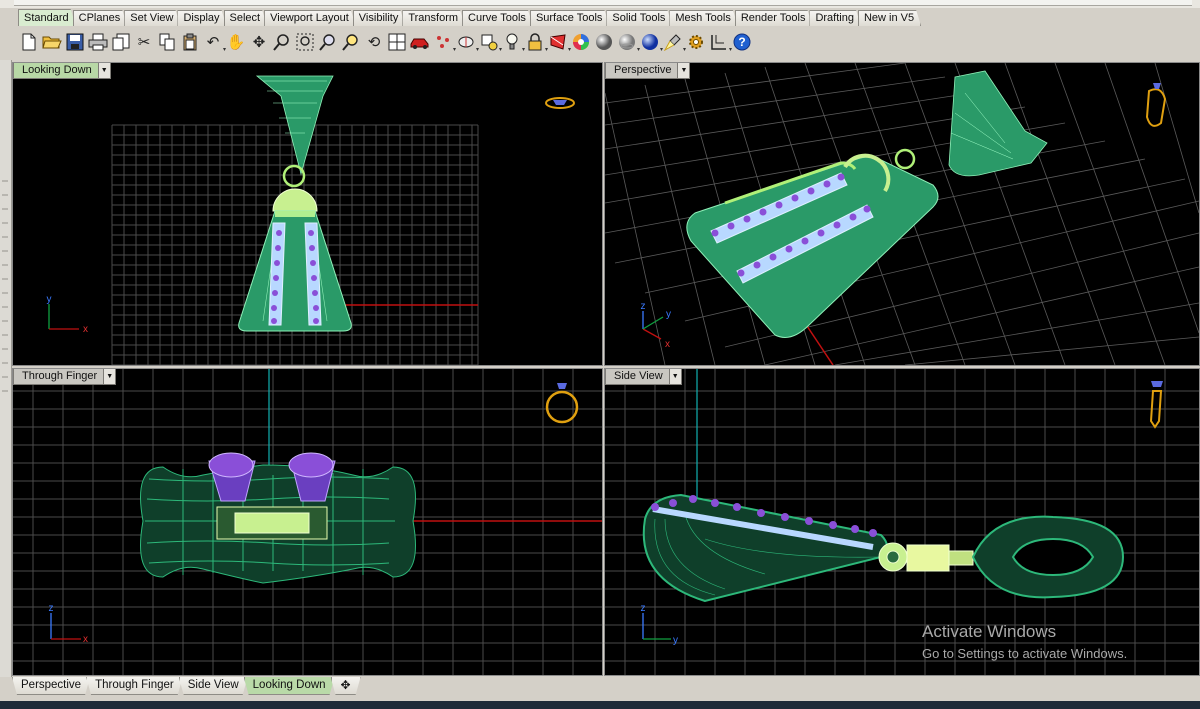 This screenshot has height=709, width=1200. Describe the element at coordinates (310, 18) in the screenshot. I see `tab-viewport-layout: Viewport Layout` at that location.